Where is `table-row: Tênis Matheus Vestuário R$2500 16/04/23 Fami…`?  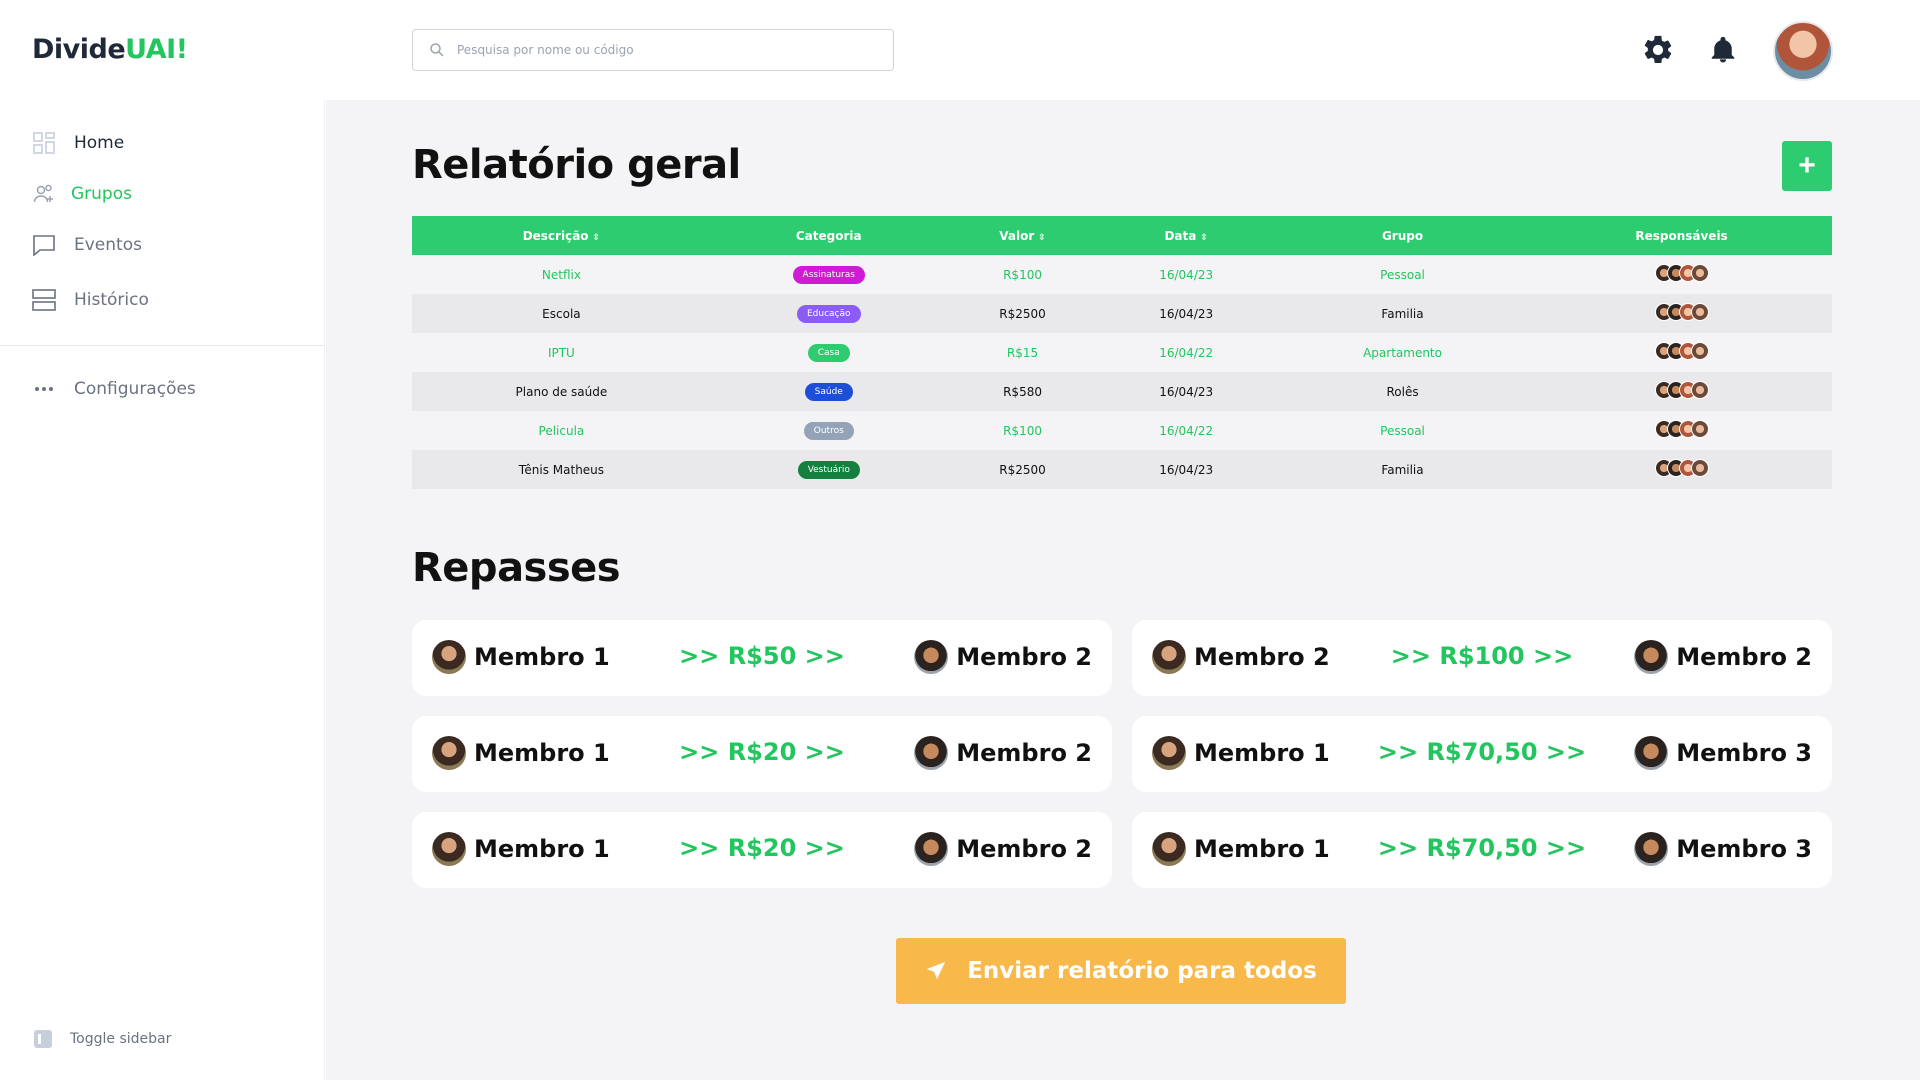
table-row: Tênis Matheus Vestuário R$2500 16/04/23 Fami… is located at coordinates (1122, 469).